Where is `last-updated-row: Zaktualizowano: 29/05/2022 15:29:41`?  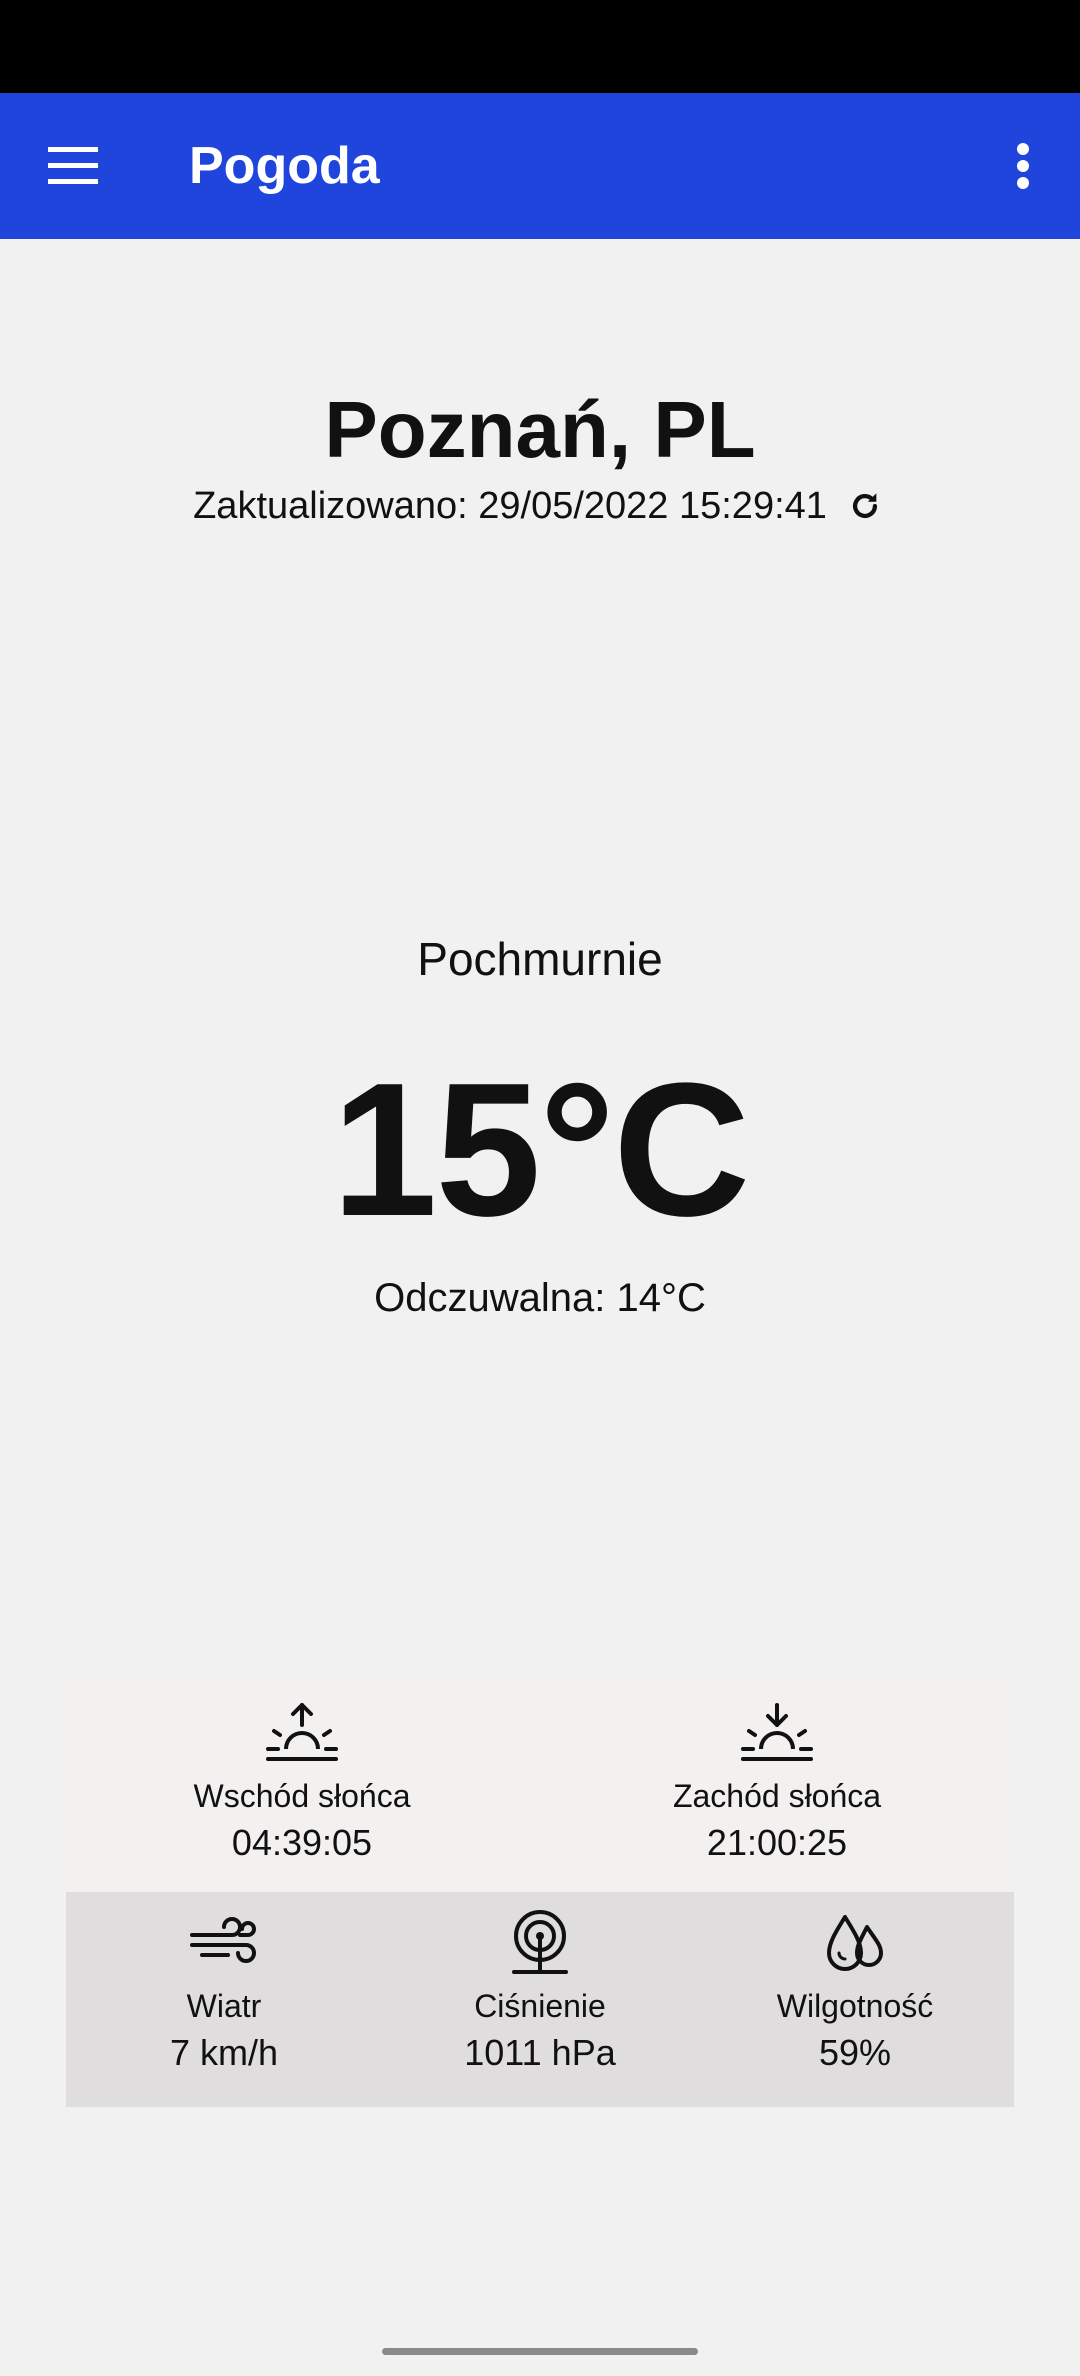
last-updated-row: Zaktualizowano: 29/05/2022 15:29:41 is located at coordinates (540, 506).